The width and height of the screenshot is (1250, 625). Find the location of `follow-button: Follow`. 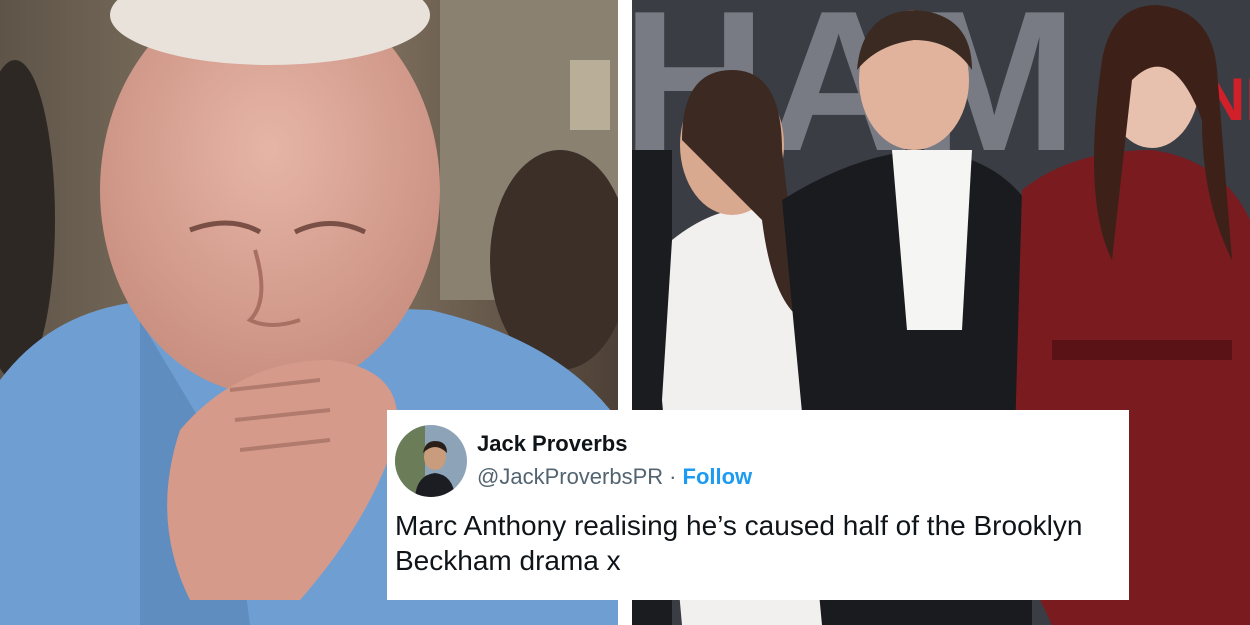

follow-button: Follow is located at coordinates (718, 477).